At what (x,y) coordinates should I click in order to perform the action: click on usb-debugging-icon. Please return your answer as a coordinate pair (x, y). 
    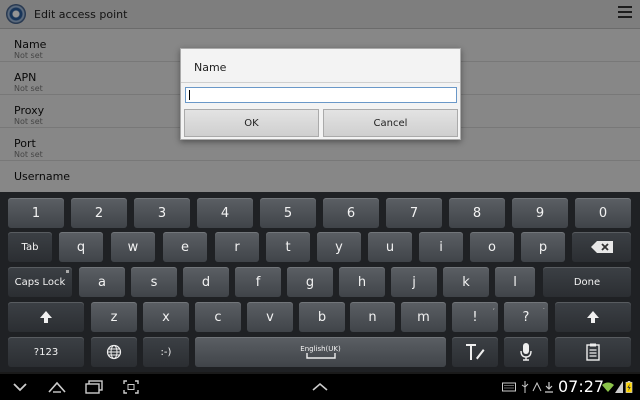
    Looking at the image, I should click on (537, 386).